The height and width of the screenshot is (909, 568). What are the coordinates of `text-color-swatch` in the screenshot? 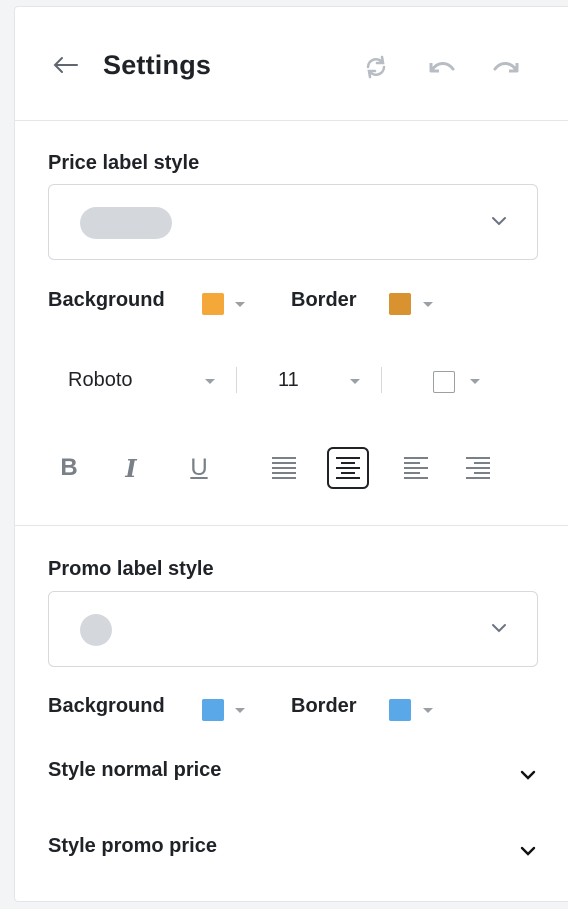 It's located at (444, 382).